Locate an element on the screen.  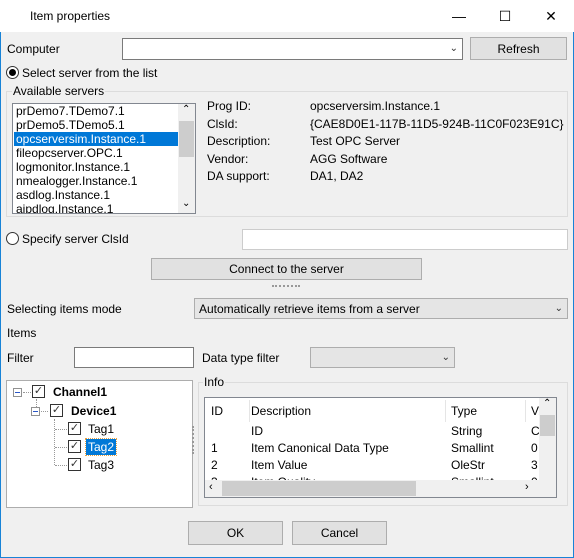
maximize-button: ☐ is located at coordinates (505, 16).